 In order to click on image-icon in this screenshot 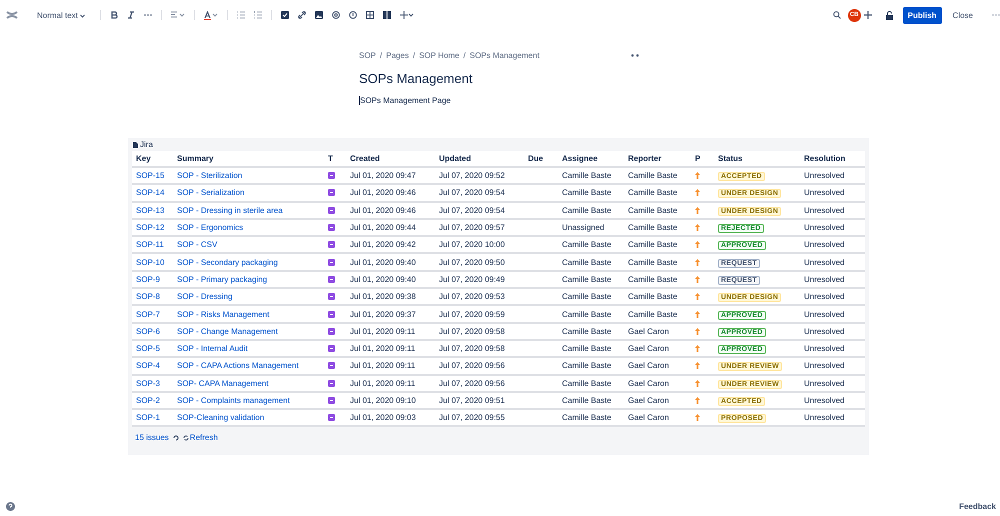, I will do `click(319, 15)`.